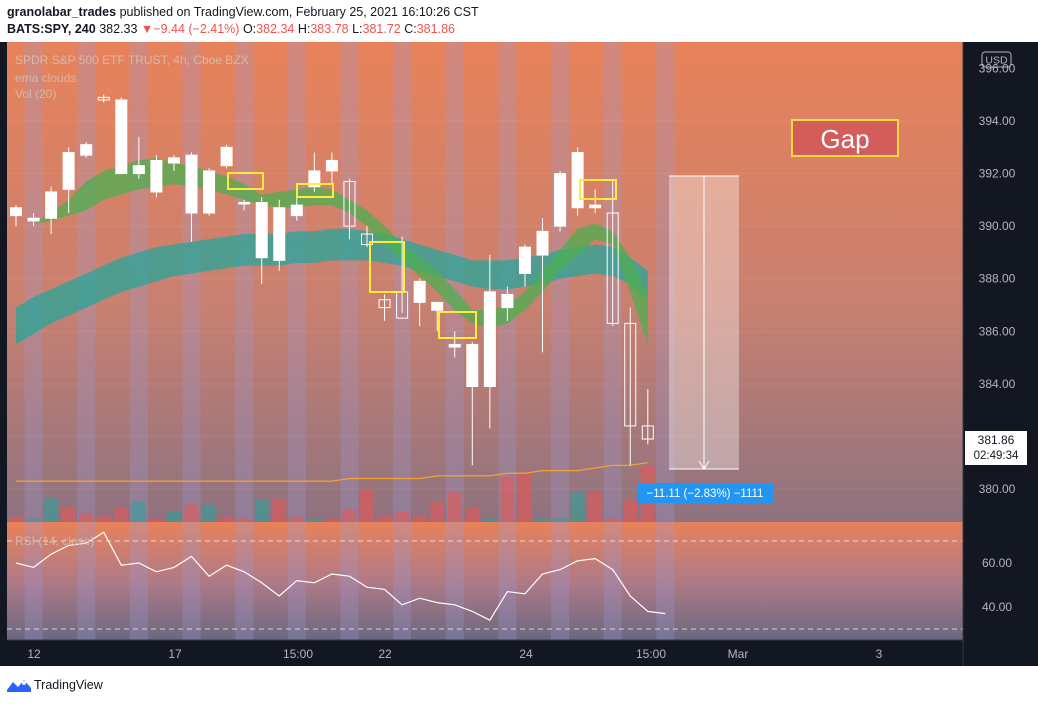 The height and width of the screenshot is (704, 1038). Describe the element at coordinates (175, 654) in the screenshot. I see `time-tick-label: 17` at that location.